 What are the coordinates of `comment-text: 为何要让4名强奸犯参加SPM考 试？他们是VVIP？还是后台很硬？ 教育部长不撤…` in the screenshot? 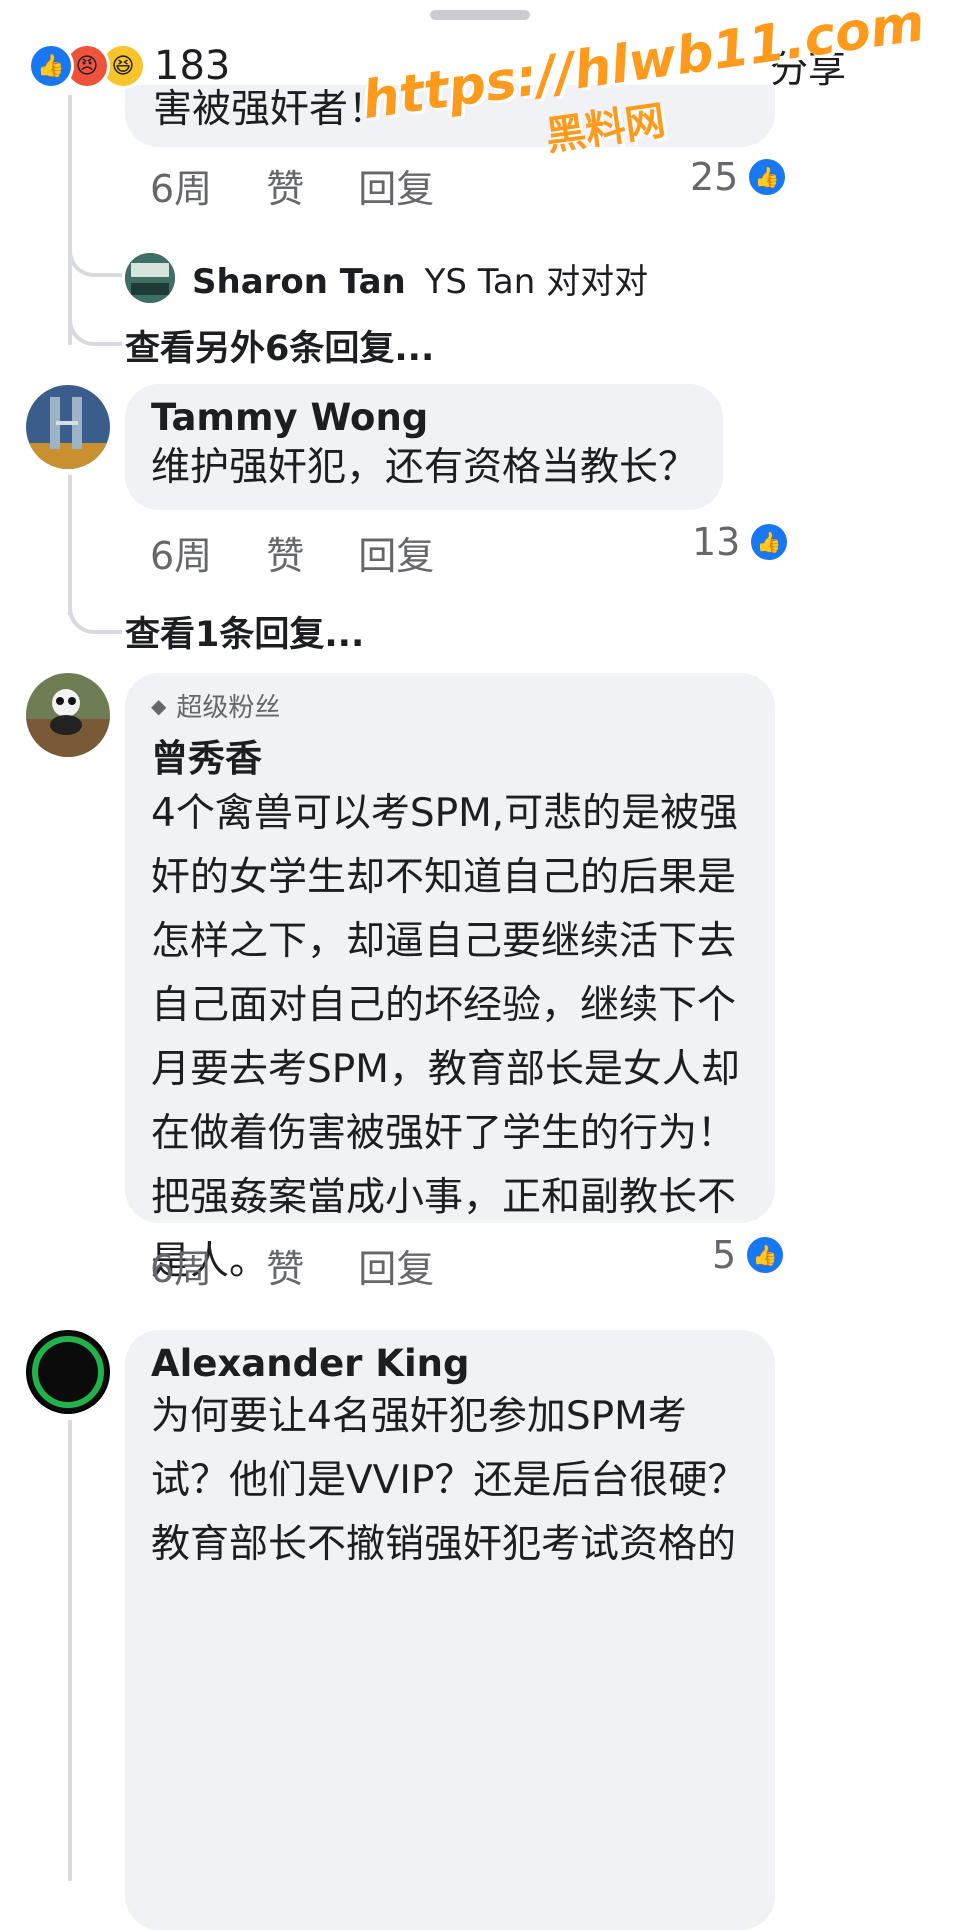 It's located at (450, 1481).